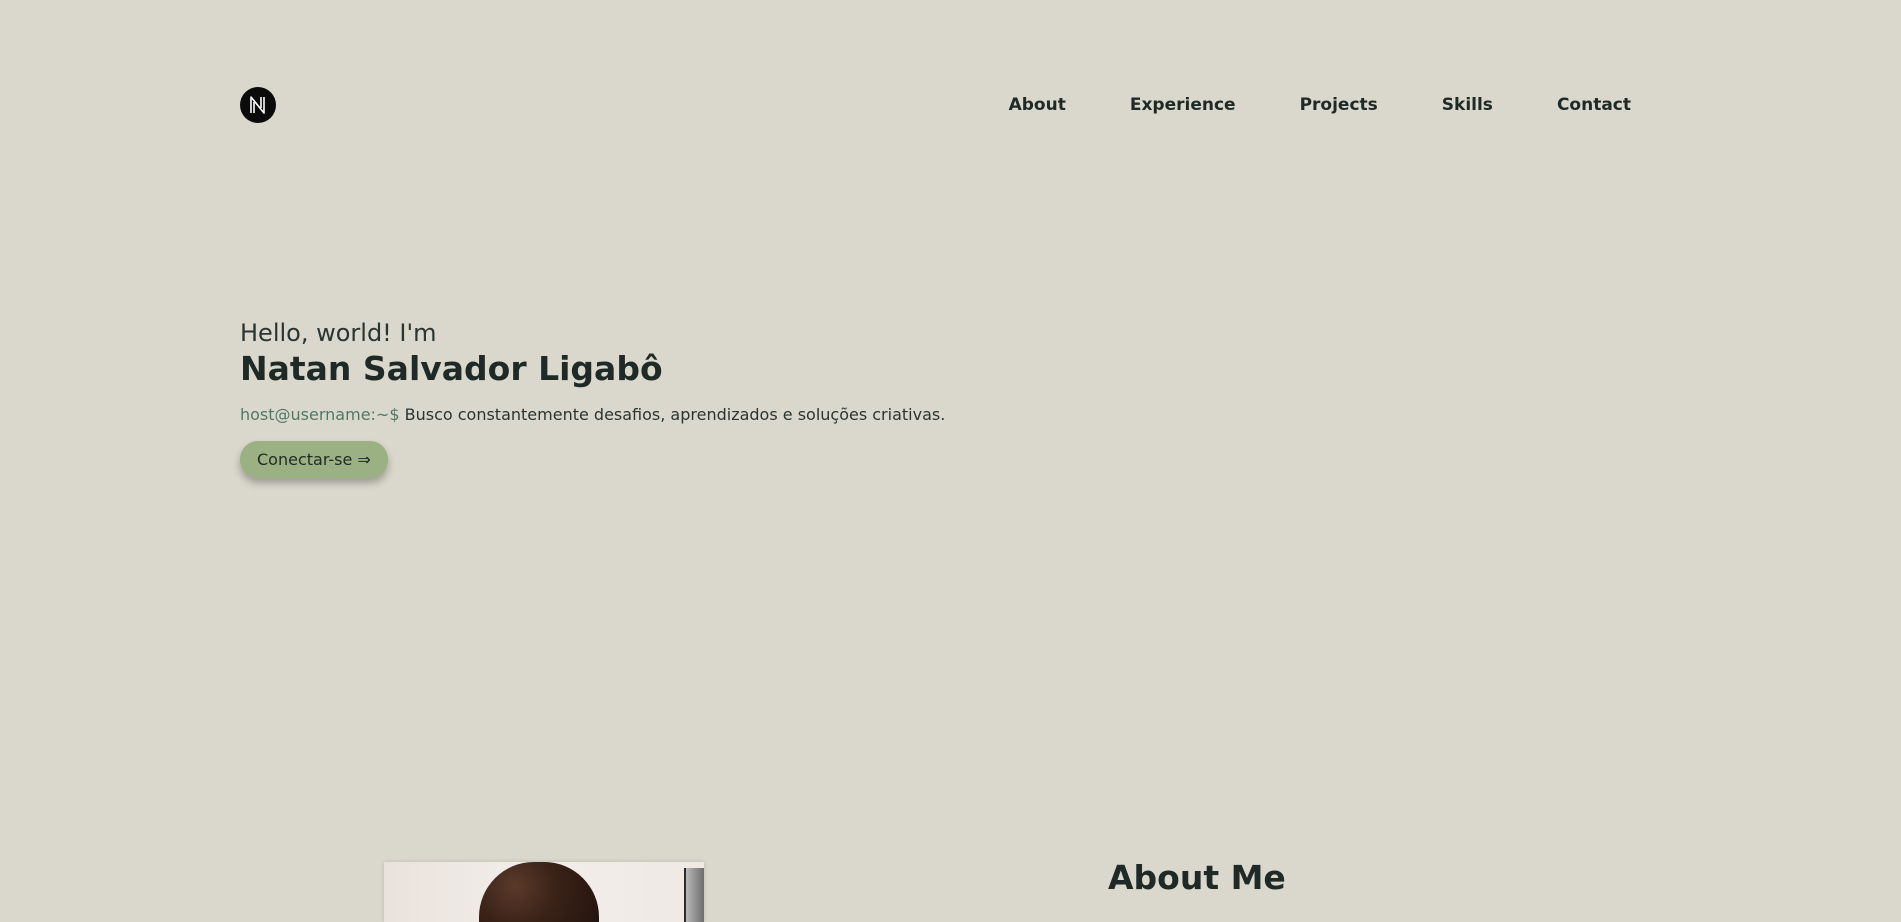 This screenshot has height=922, width=1901. I want to click on about-photo, so click(544, 892).